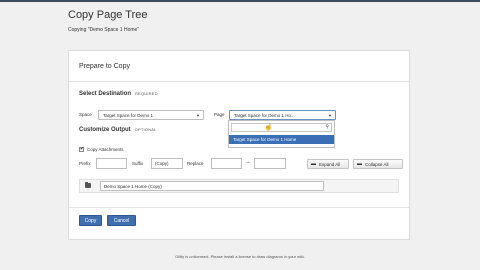  I want to click on checkmark-icon: ✔, so click(82, 149).